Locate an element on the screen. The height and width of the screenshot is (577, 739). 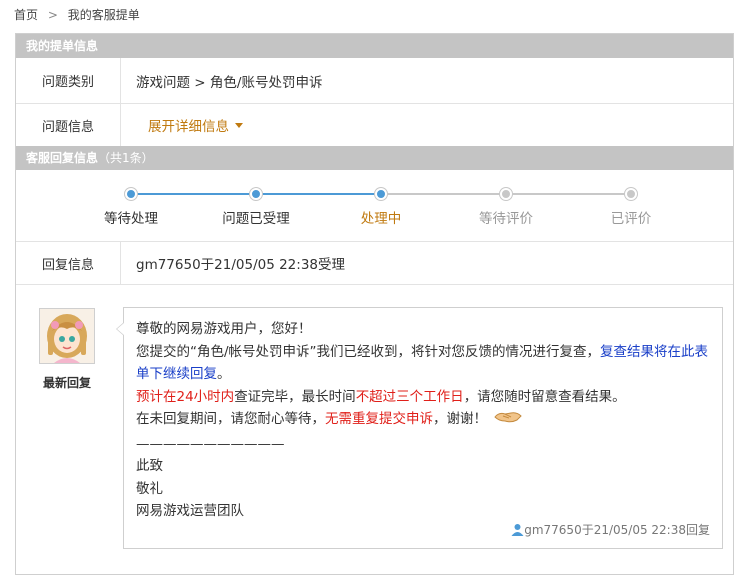
support-avatar is located at coordinates (67, 336).